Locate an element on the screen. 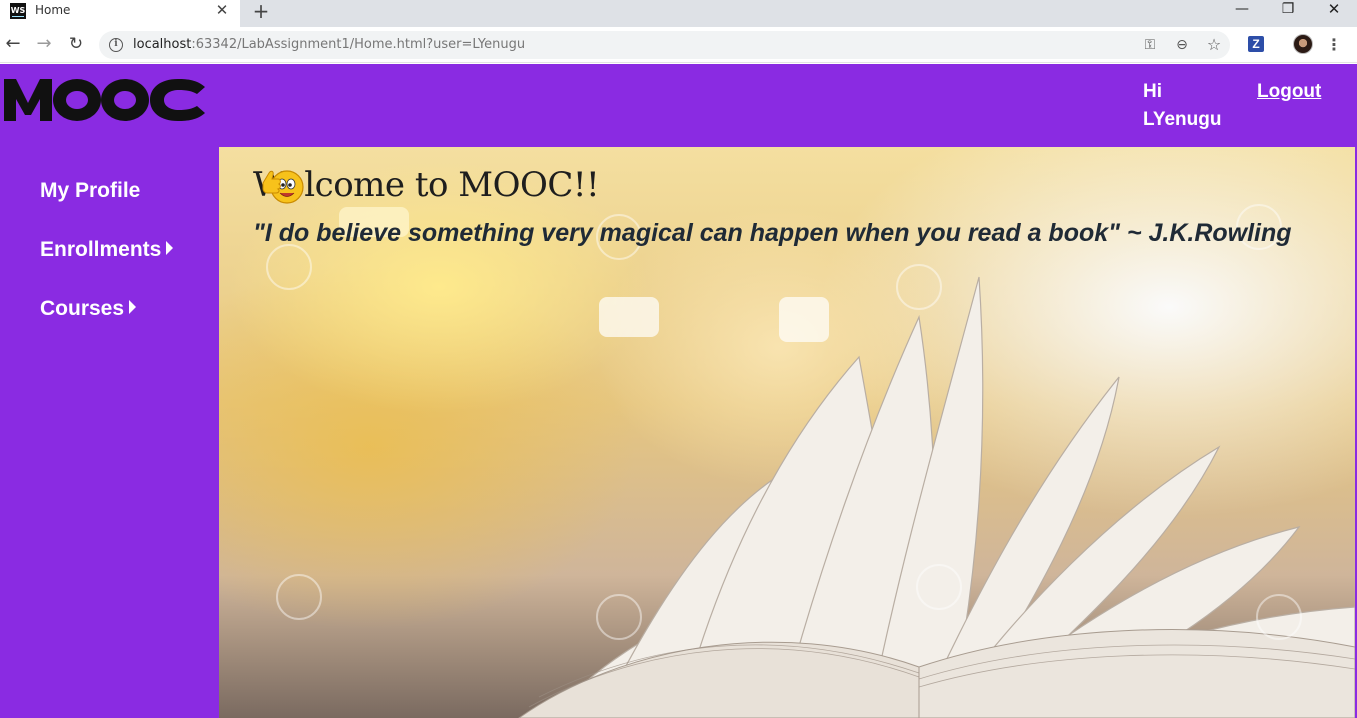 This screenshot has height=718, width=1357. sidebar-item-label: Enrollments is located at coordinates (101, 249).